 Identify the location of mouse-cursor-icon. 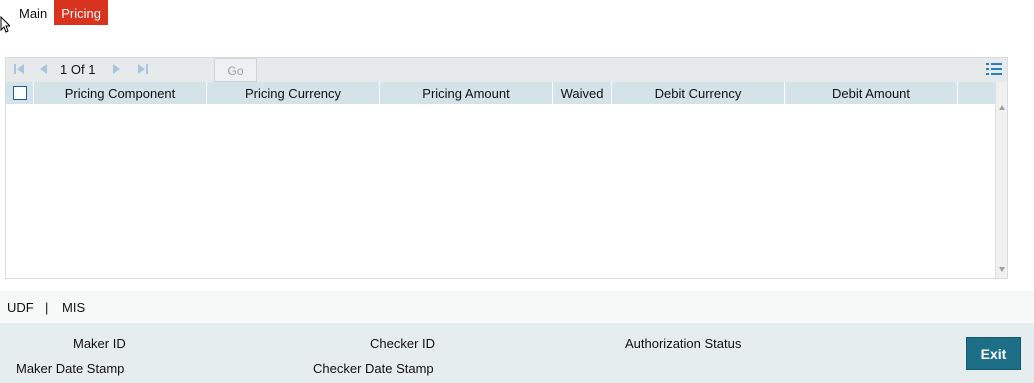
(5, 24).